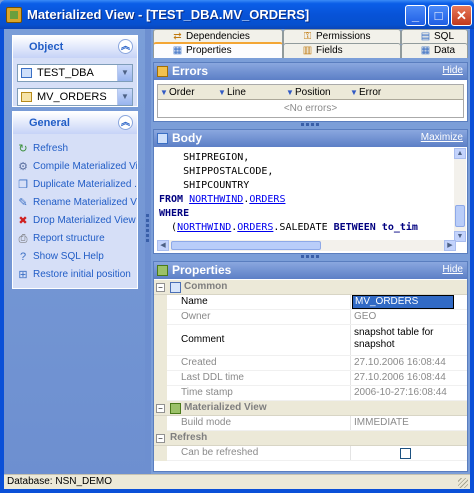  What do you see at coordinates (23, 239) in the screenshot?
I see `printer-icon: ⎙` at bounding box center [23, 239].